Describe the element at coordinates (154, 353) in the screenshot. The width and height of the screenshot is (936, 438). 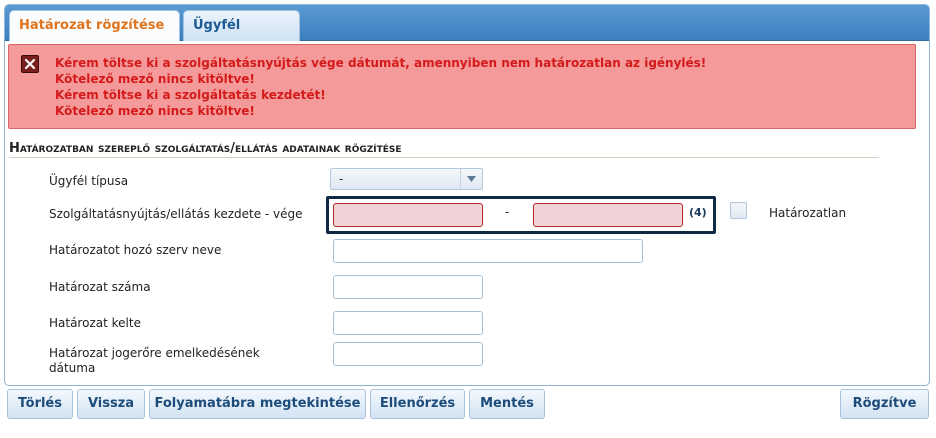
I see `final-date-label-line: Határozat jogerőre emelkedésének` at that location.